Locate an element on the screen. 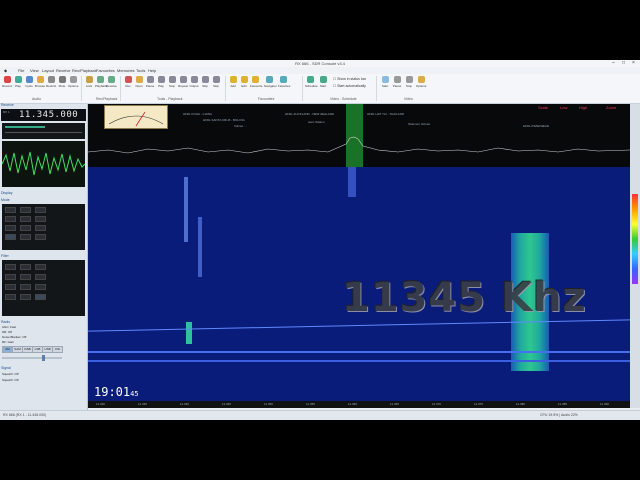  pause-button: Pause is located at coordinates (150, 86).